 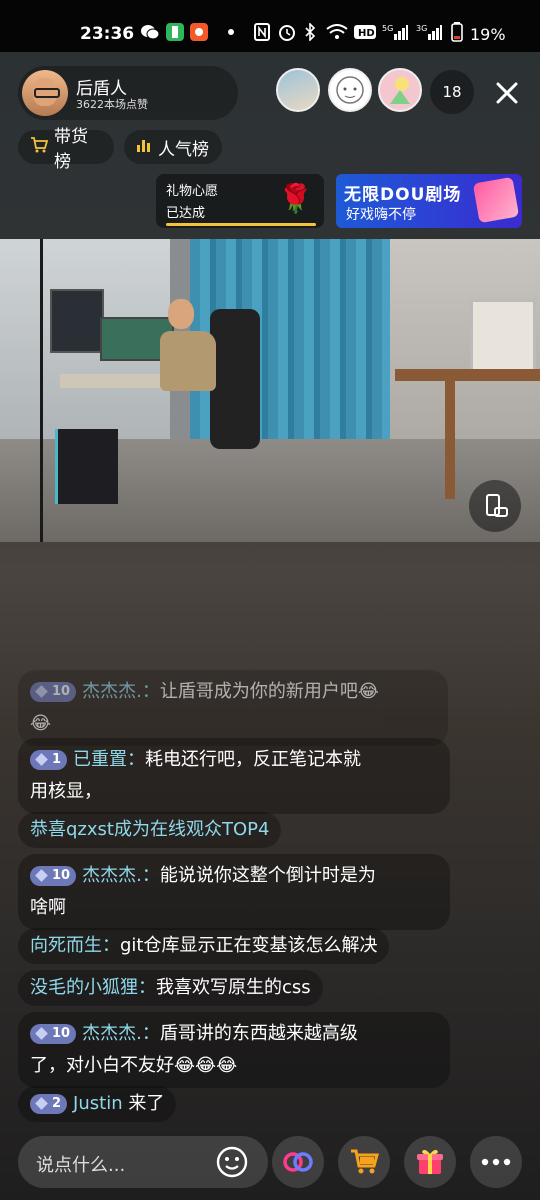 I want to click on chat-text: 我喜欢写原生的css, so click(x=233, y=987).